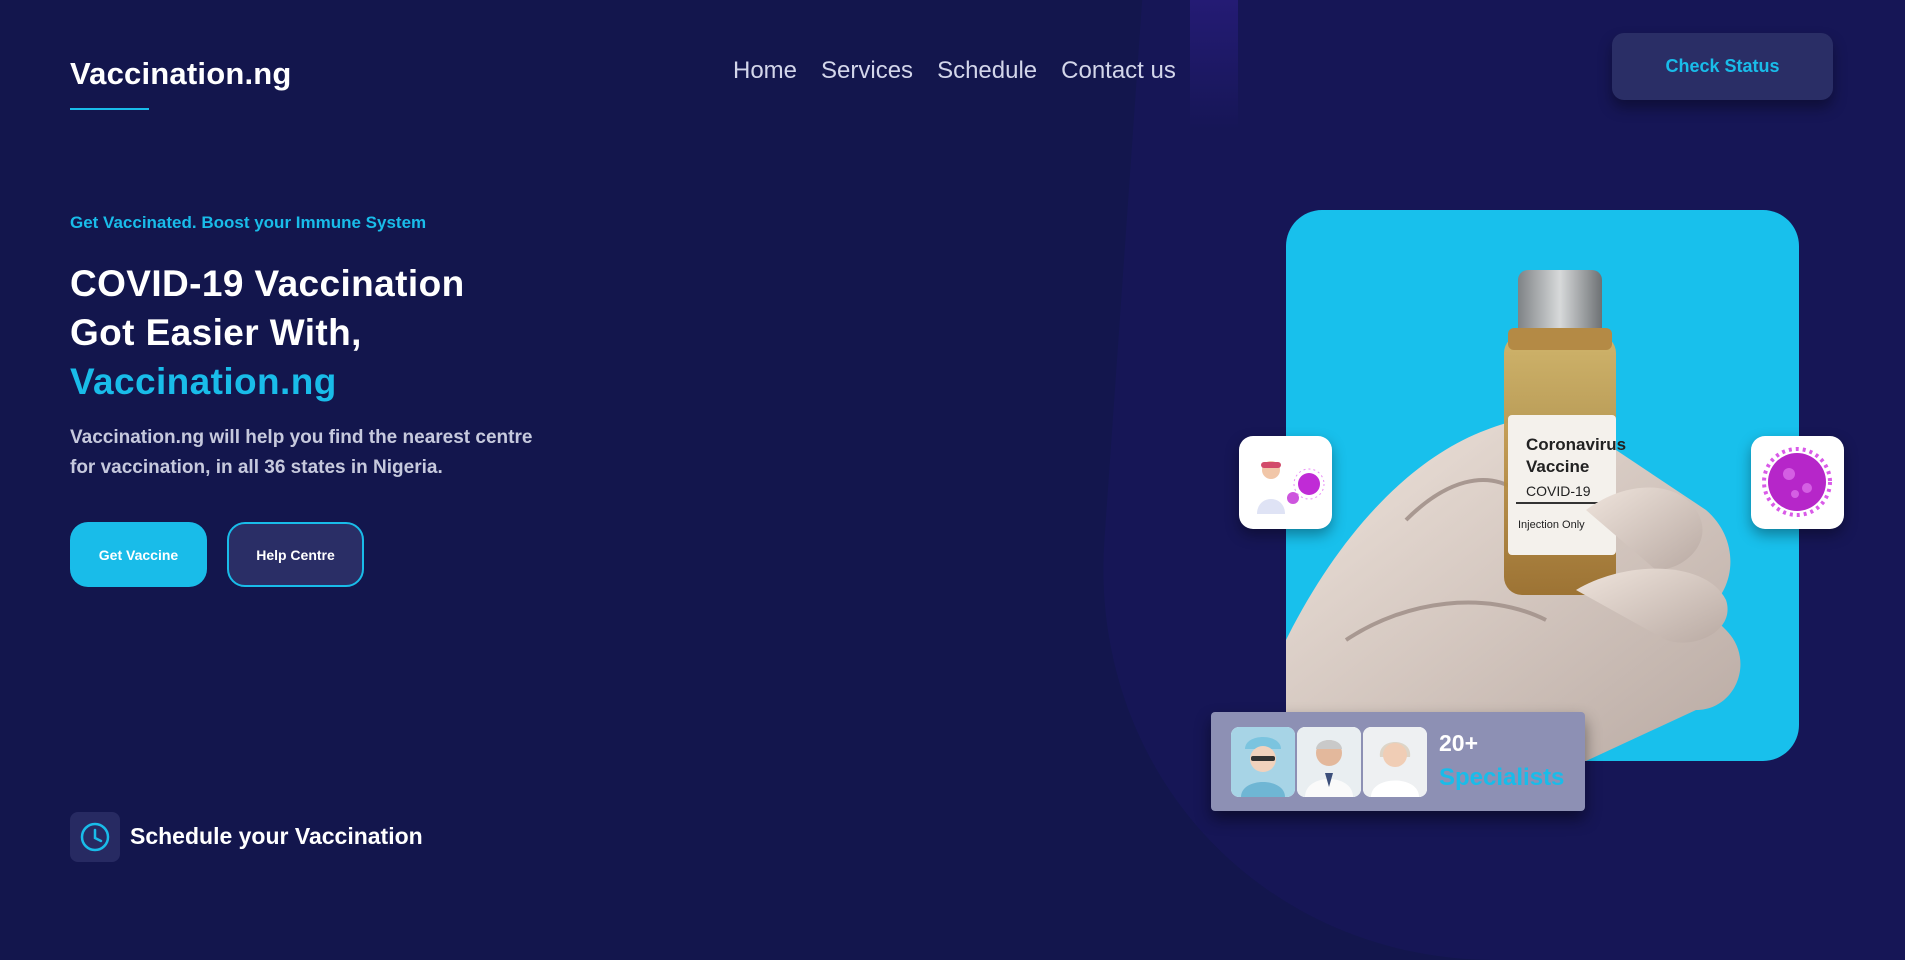 Image resolution: width=1905 pixels, height=960 pixels. Describe the element at coordinates (138, 554) in the screenshot. I see `get-vaccine-button: Get Vaccine` at that location.